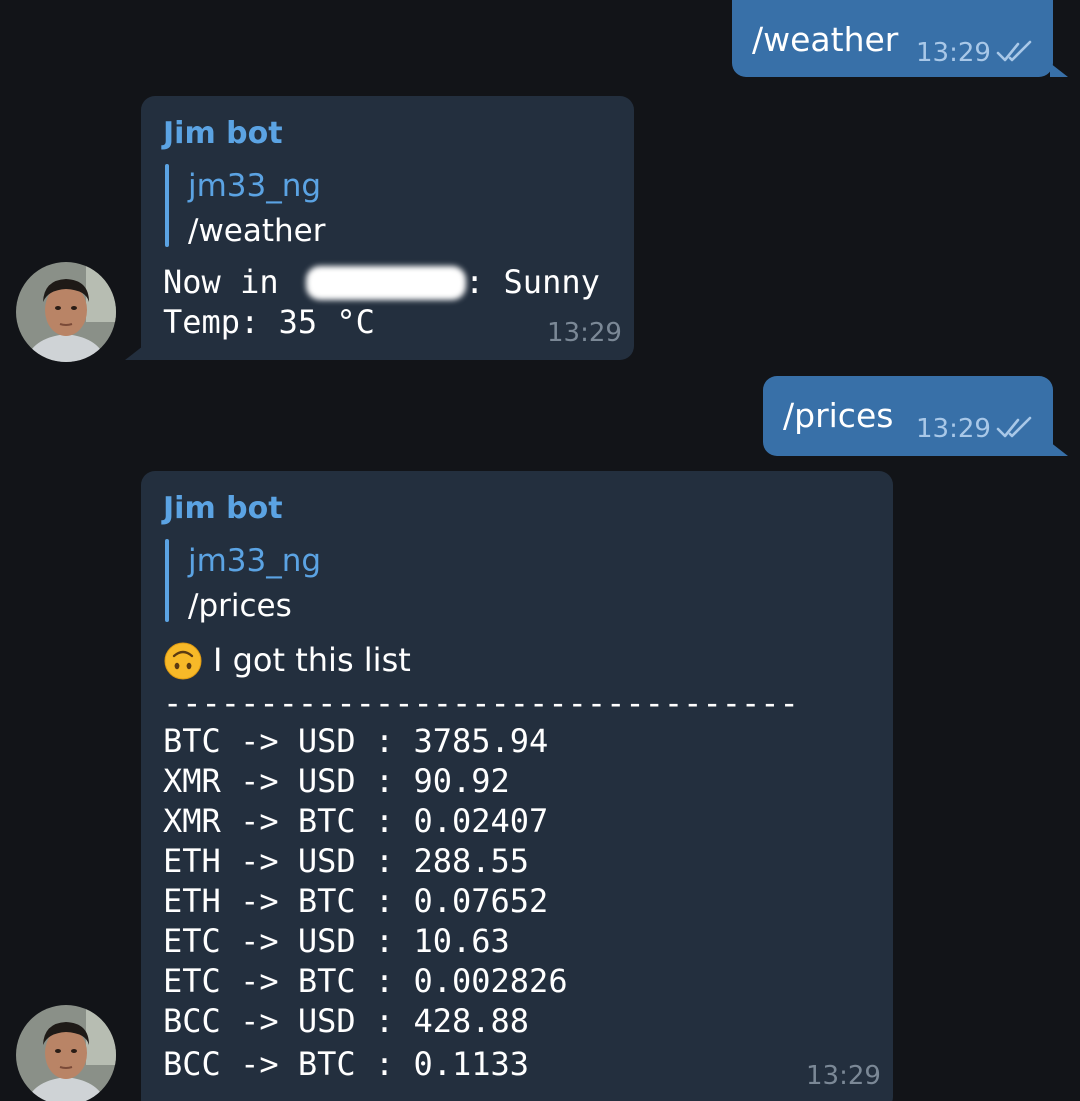  I want to click on message-text: /prices, so click(838, 415).